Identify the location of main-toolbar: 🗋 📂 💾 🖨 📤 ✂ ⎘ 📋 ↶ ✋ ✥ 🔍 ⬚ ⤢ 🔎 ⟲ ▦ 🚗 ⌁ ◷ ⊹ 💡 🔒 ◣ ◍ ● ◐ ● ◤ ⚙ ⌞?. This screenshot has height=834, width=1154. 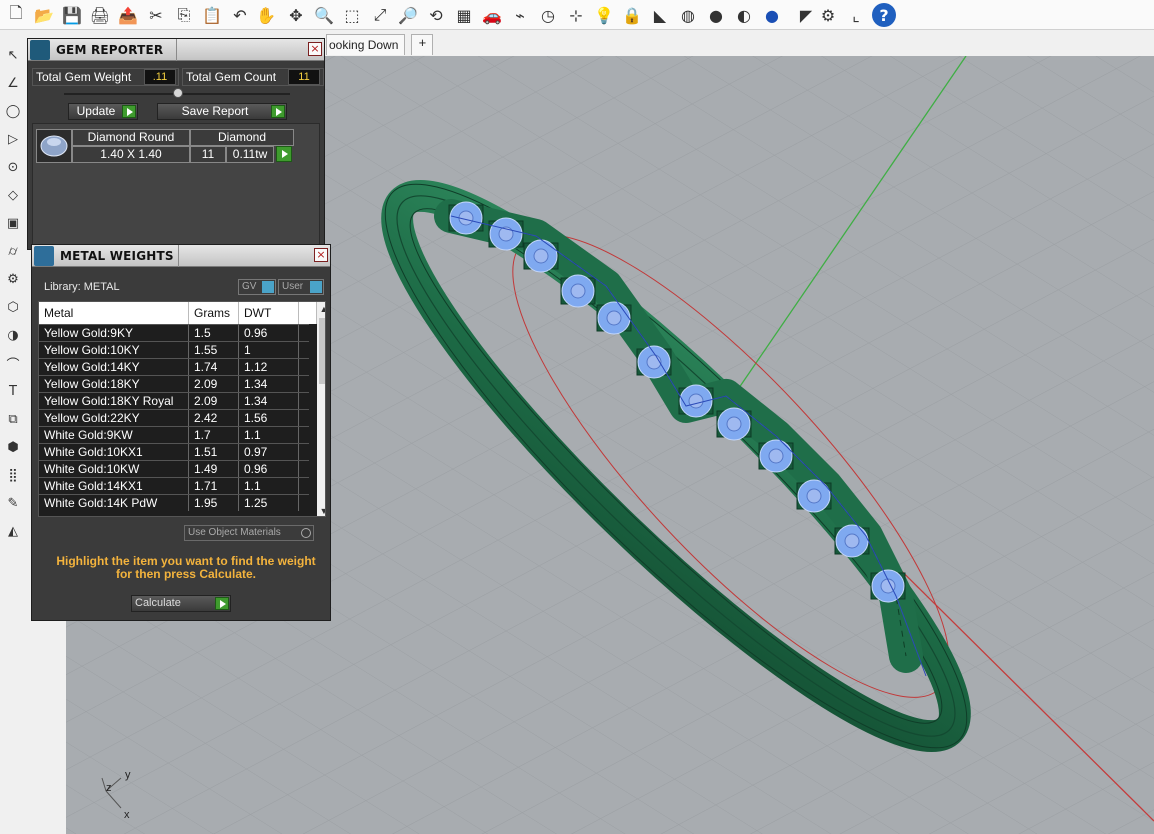
(577, 15).